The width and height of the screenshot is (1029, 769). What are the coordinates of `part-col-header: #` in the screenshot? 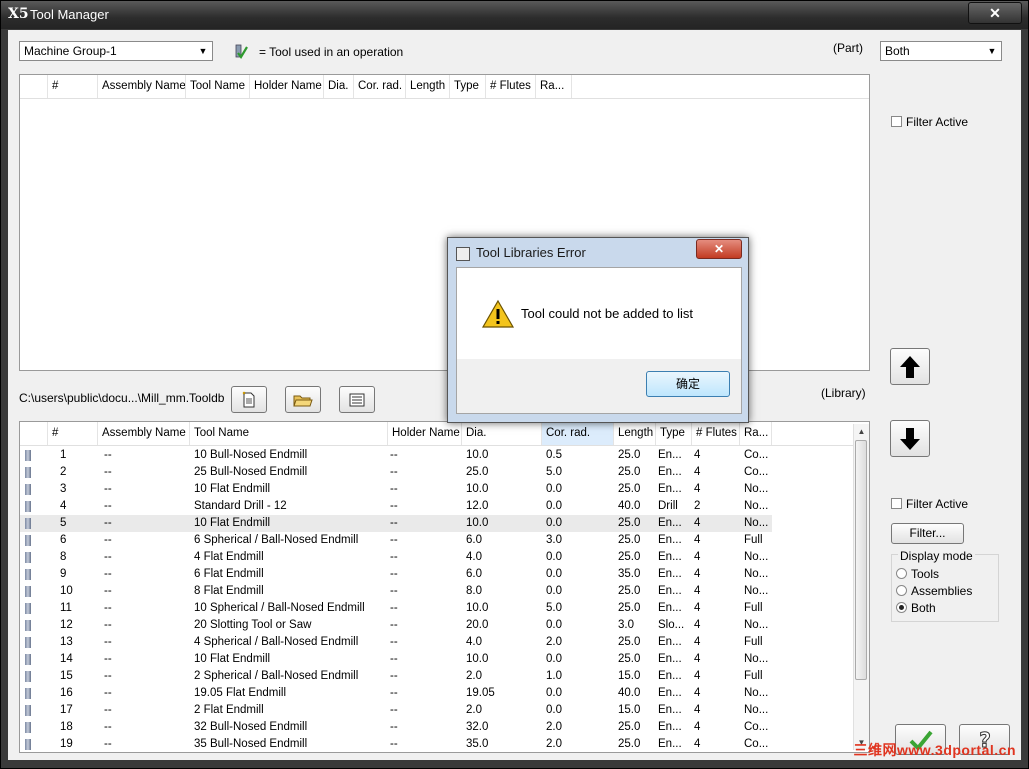 It's located at (73, 86).